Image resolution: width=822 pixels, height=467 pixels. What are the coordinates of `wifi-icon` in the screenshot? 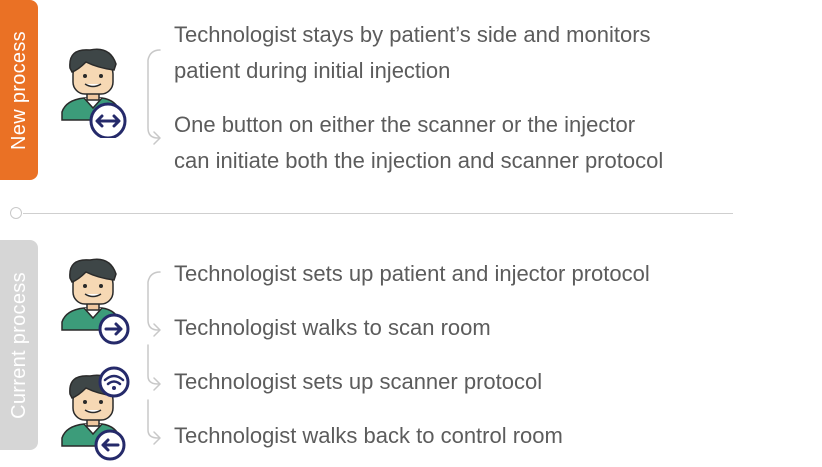 It's located at (114, 382).